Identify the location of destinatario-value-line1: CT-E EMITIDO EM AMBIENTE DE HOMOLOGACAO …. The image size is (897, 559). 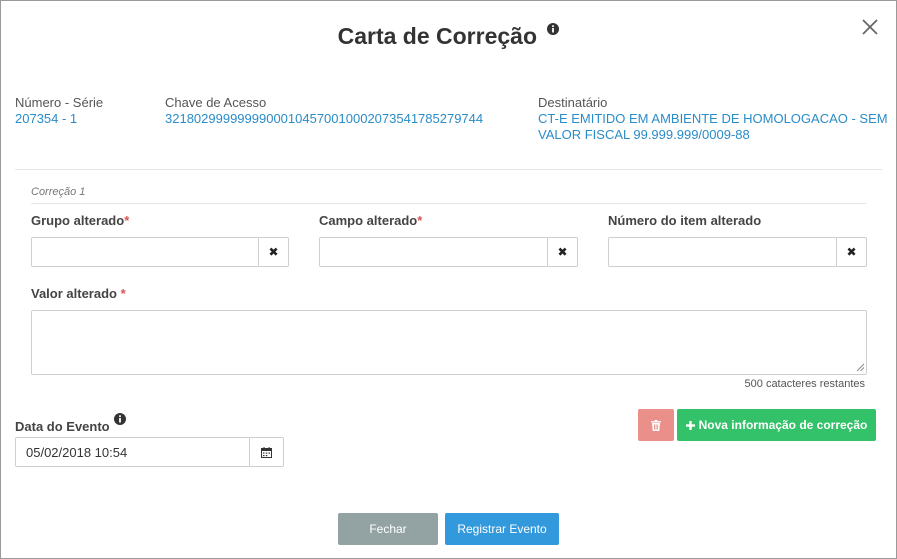
(713, 119).